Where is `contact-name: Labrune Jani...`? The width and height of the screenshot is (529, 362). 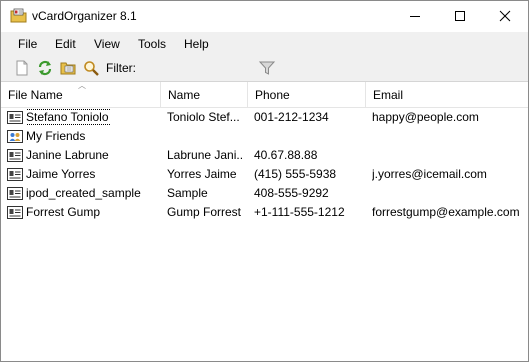
contact-name: Labrune Jani... is located at coordinates (205, 155).